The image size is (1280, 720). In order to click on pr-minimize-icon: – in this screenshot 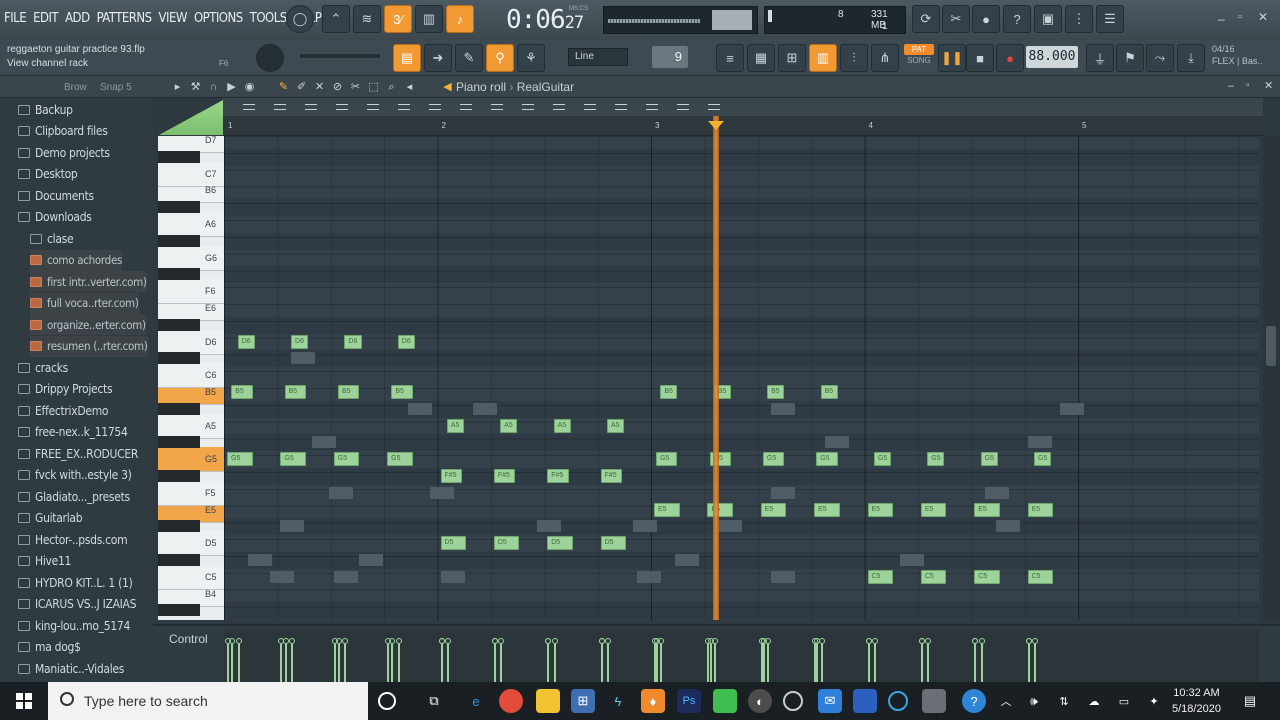, I will do `click(1231, 86)`.